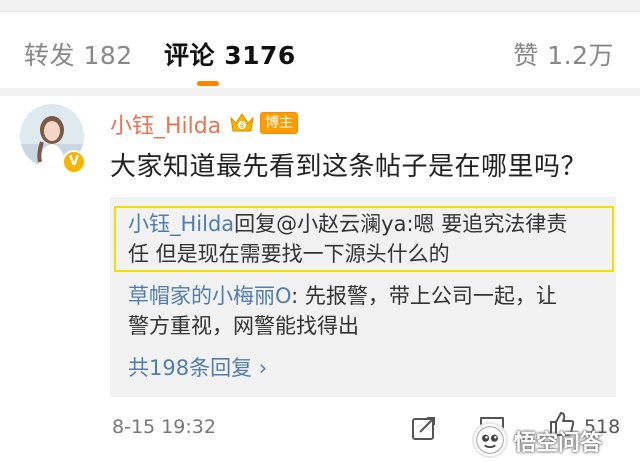 The width and height of the screenshot is (640, 462). What do you see at coordinates (563, 54) in the screenshot?
I see `tab-likes: 赞 1.2万` at bounding box center [563, 54].